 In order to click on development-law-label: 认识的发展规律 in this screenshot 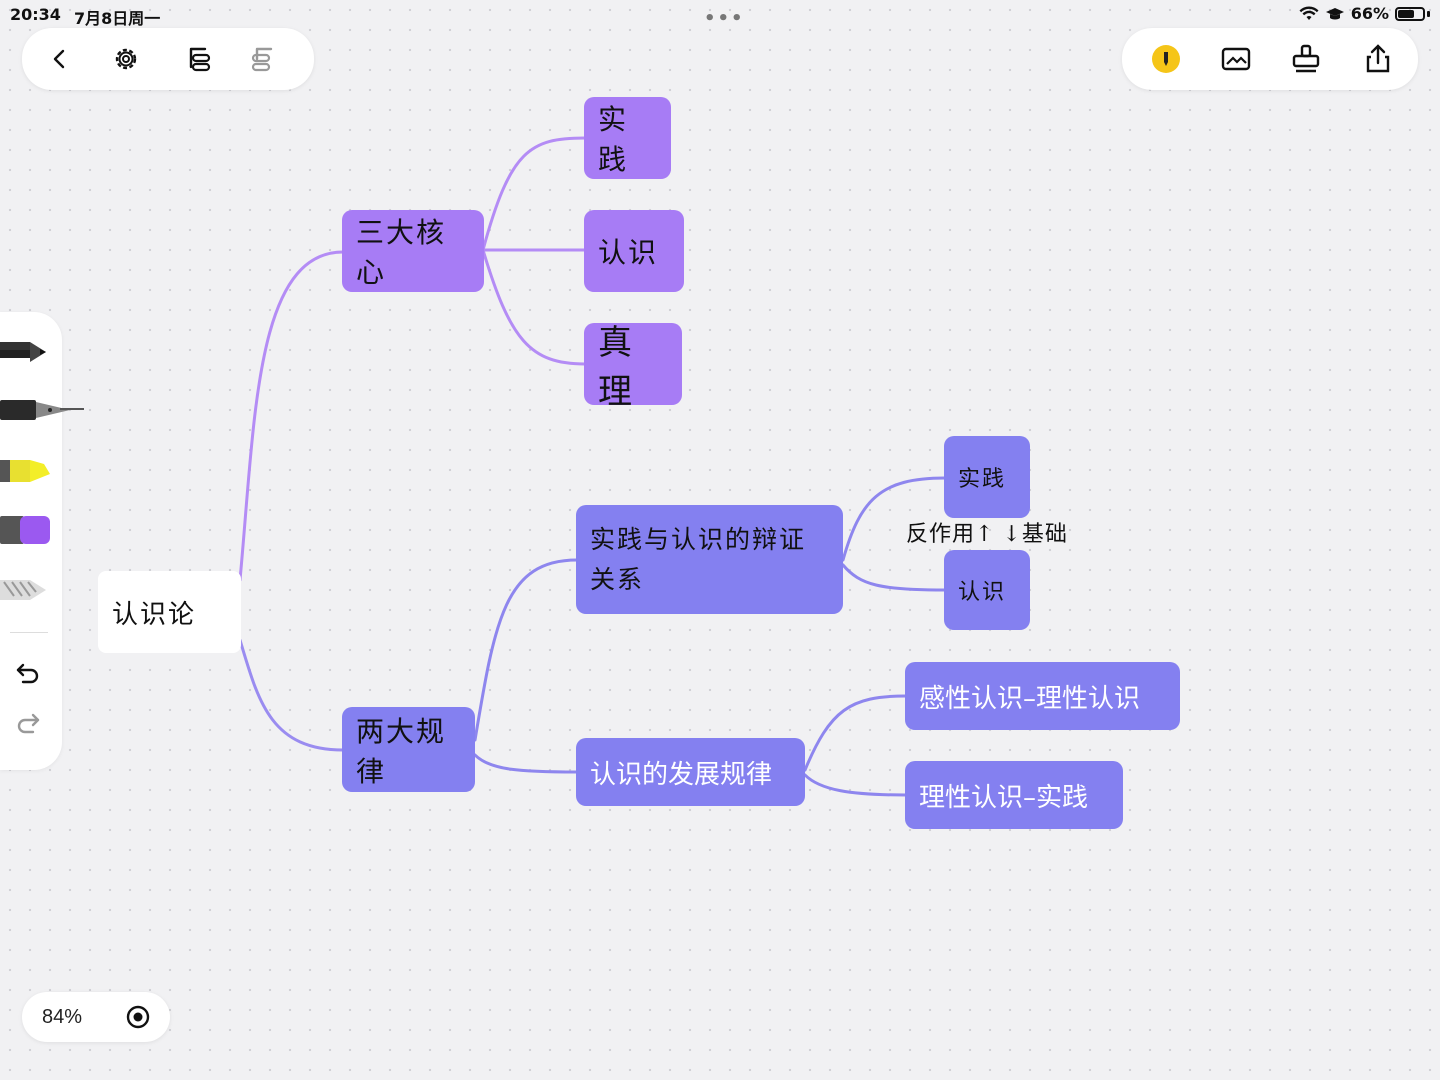, I will do `click(681, 774)`.